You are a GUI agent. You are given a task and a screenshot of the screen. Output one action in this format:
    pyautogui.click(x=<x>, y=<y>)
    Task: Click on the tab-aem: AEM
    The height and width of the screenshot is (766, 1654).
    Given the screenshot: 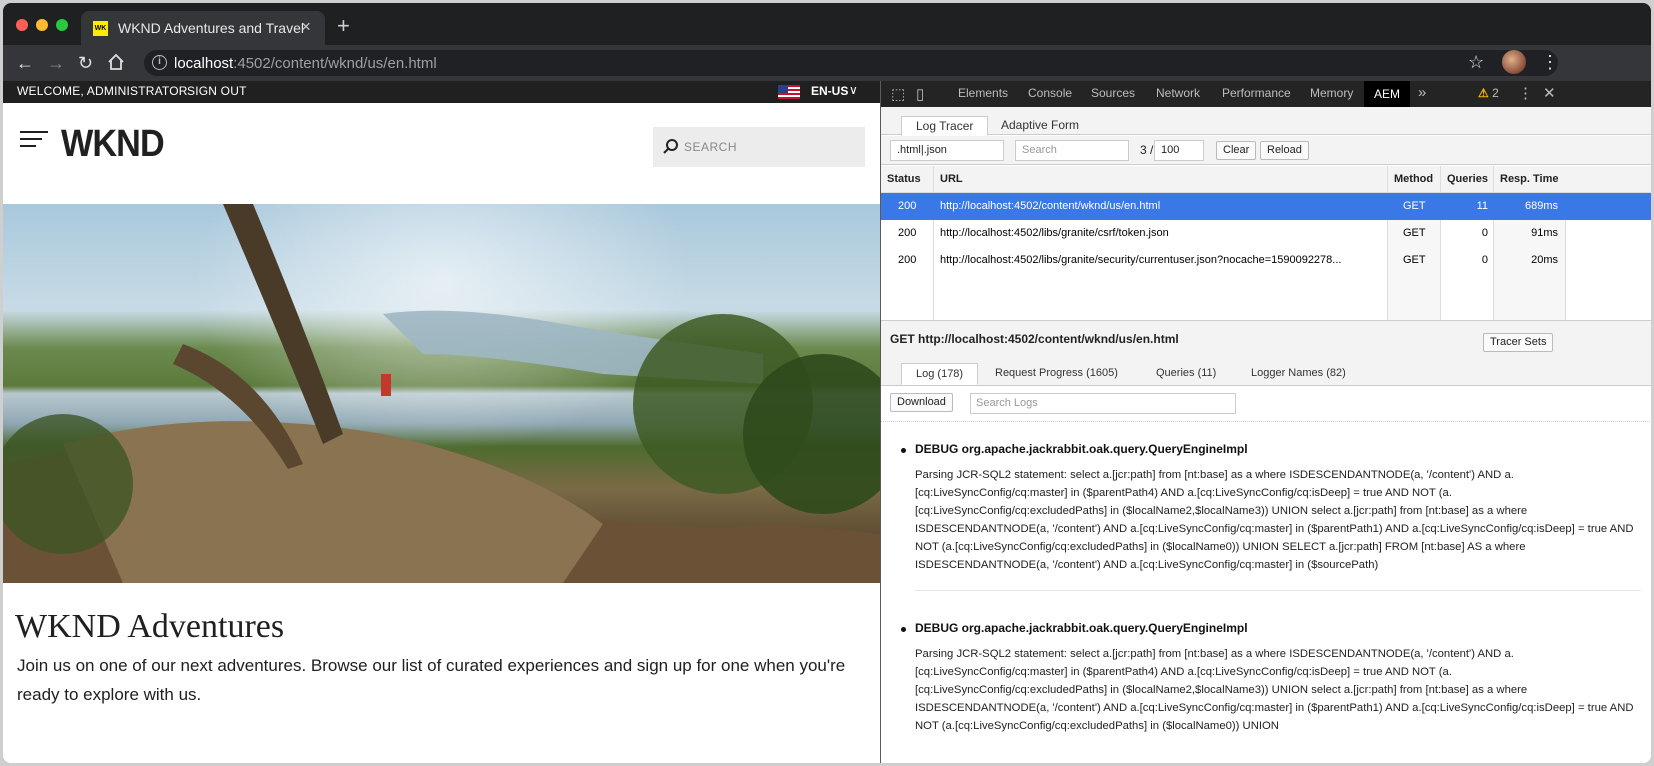 What is the action you would take?
    pyautogui.click(x=1387, y=94)
    